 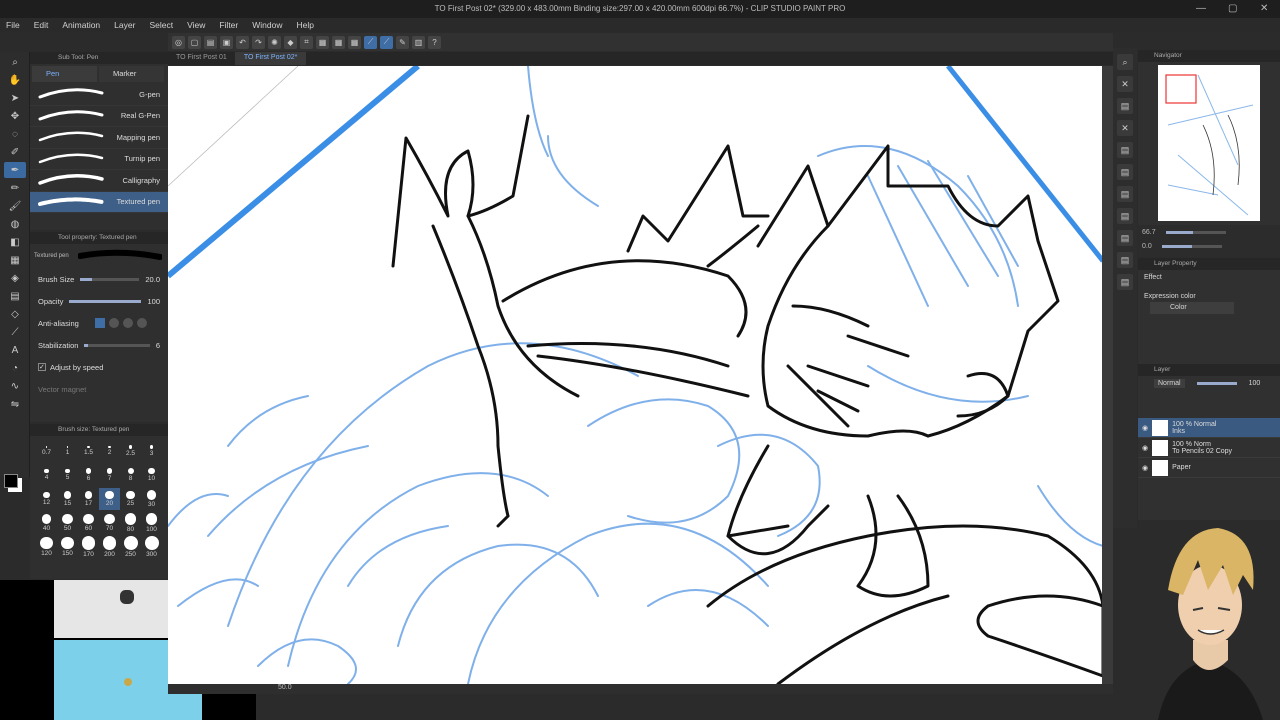 What do you see at coordinates (434, 42) in the screenshot?
I see `help-icon: ?` at bounding box center [434, 42].